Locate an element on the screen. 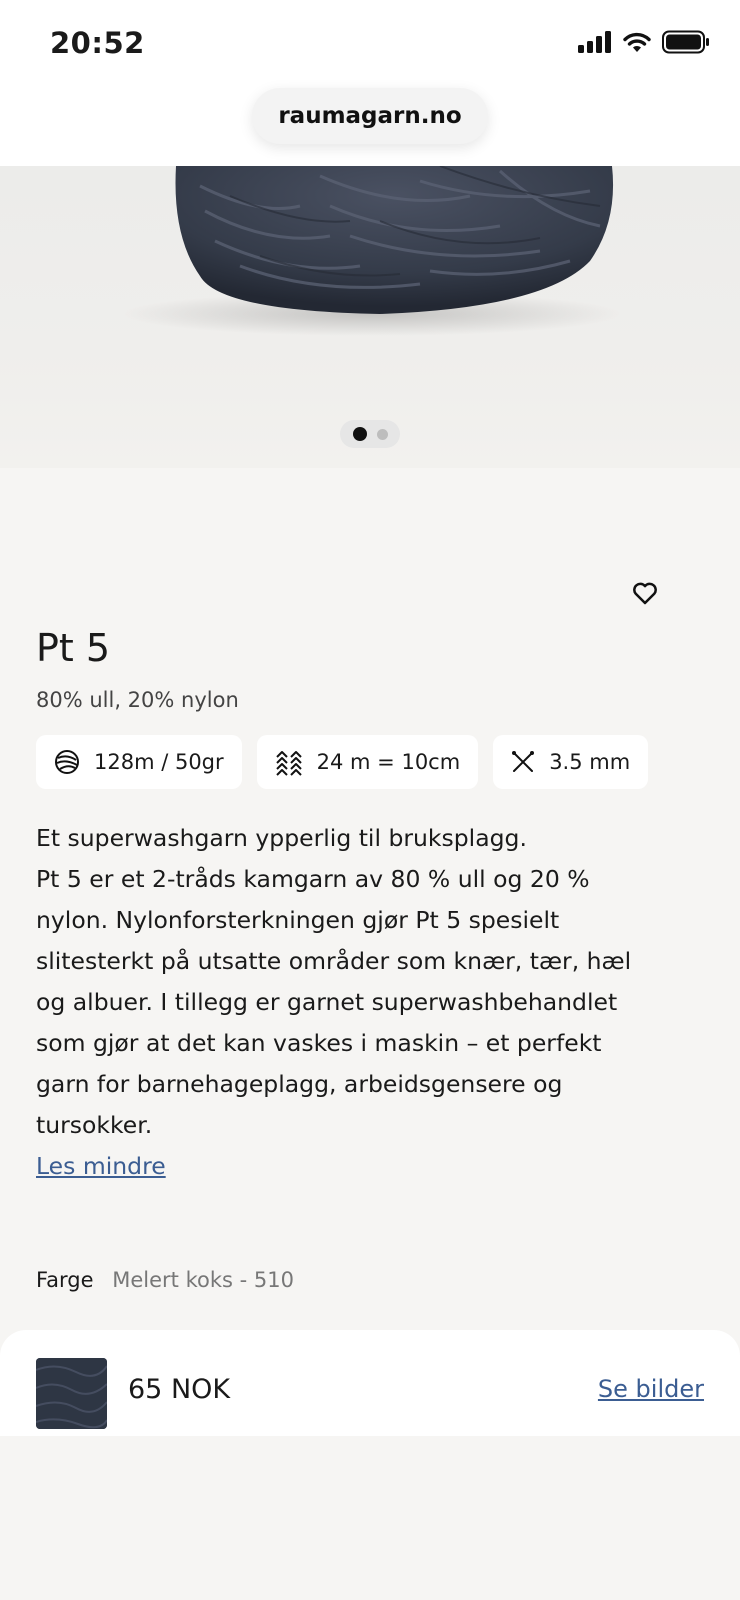  yarn-ball-icon is located at coordinates (67, 762).